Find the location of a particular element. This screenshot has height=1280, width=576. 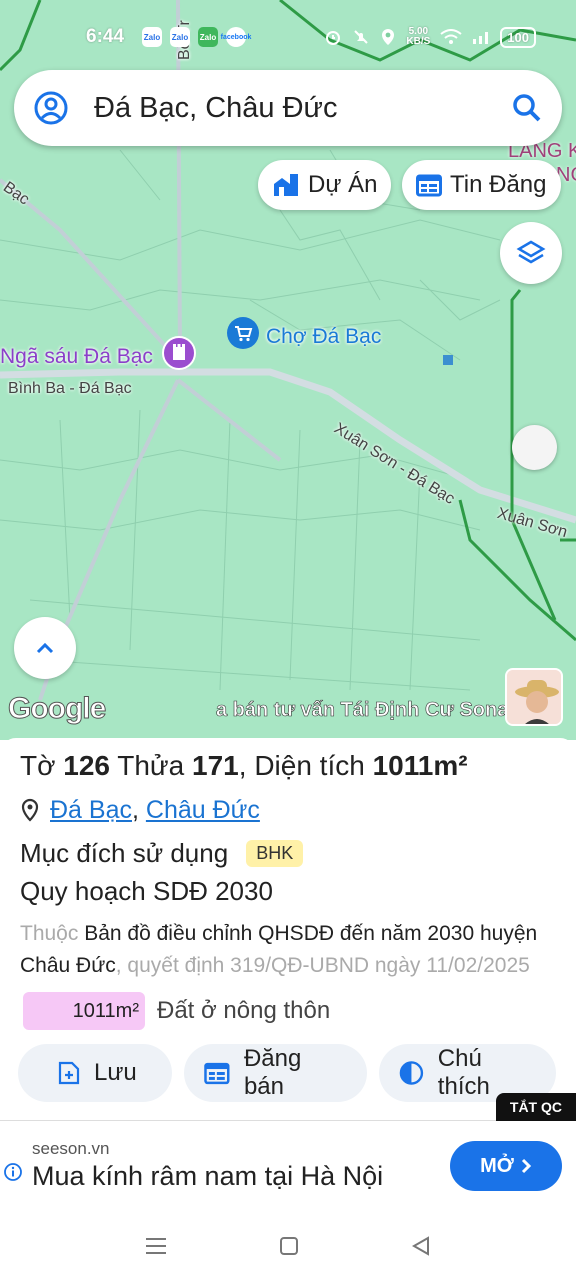

area-label: Diện tích is located at coordinates (309, 765).